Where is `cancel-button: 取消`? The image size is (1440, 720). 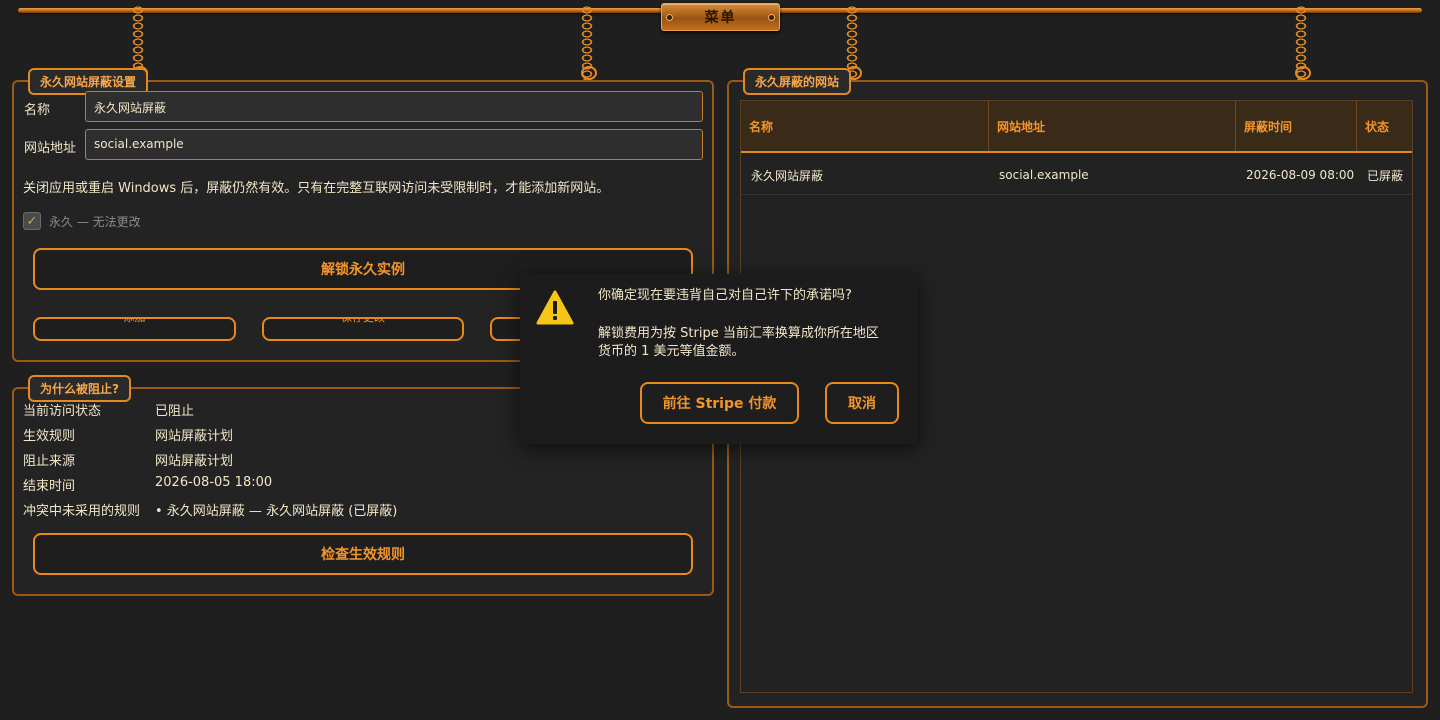
cancel-button: 取消 is located at coordinates (862, 403).